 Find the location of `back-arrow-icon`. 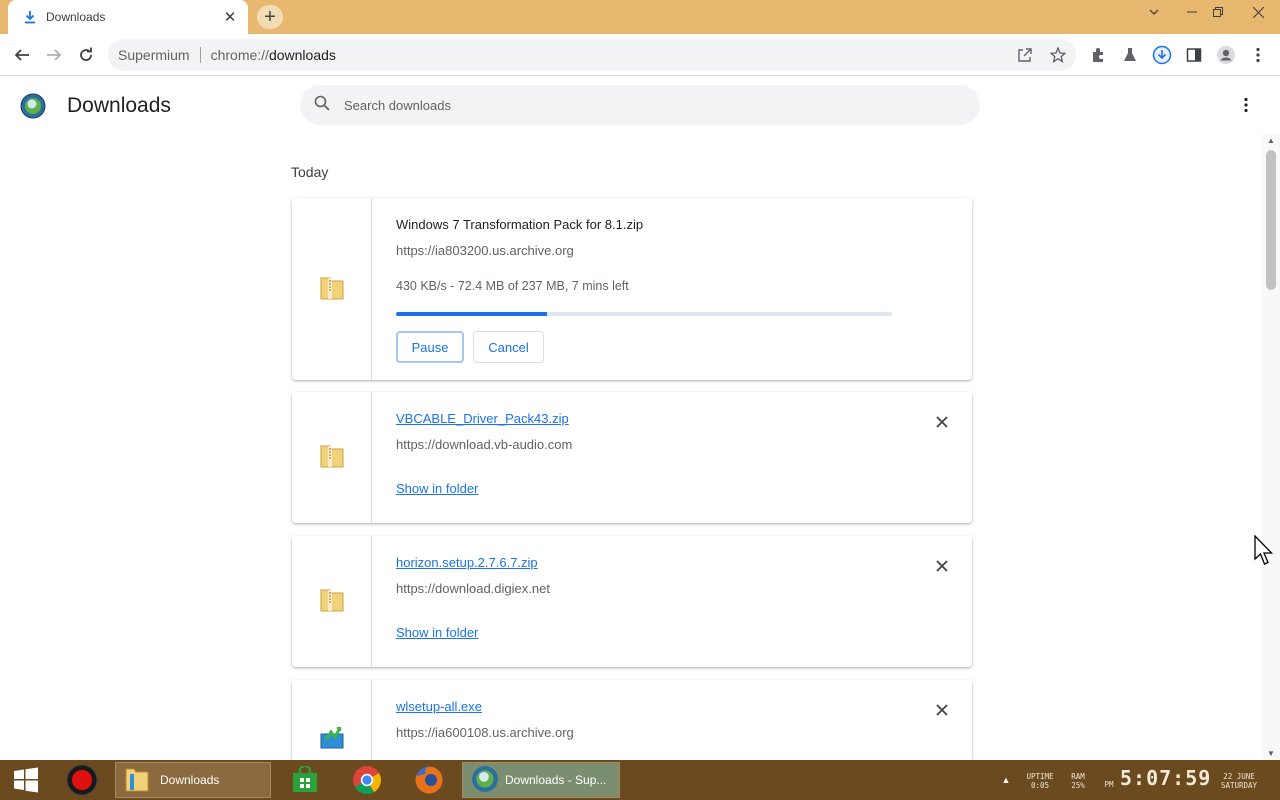

back-arrow-icon is located at coordinates (22, 55).